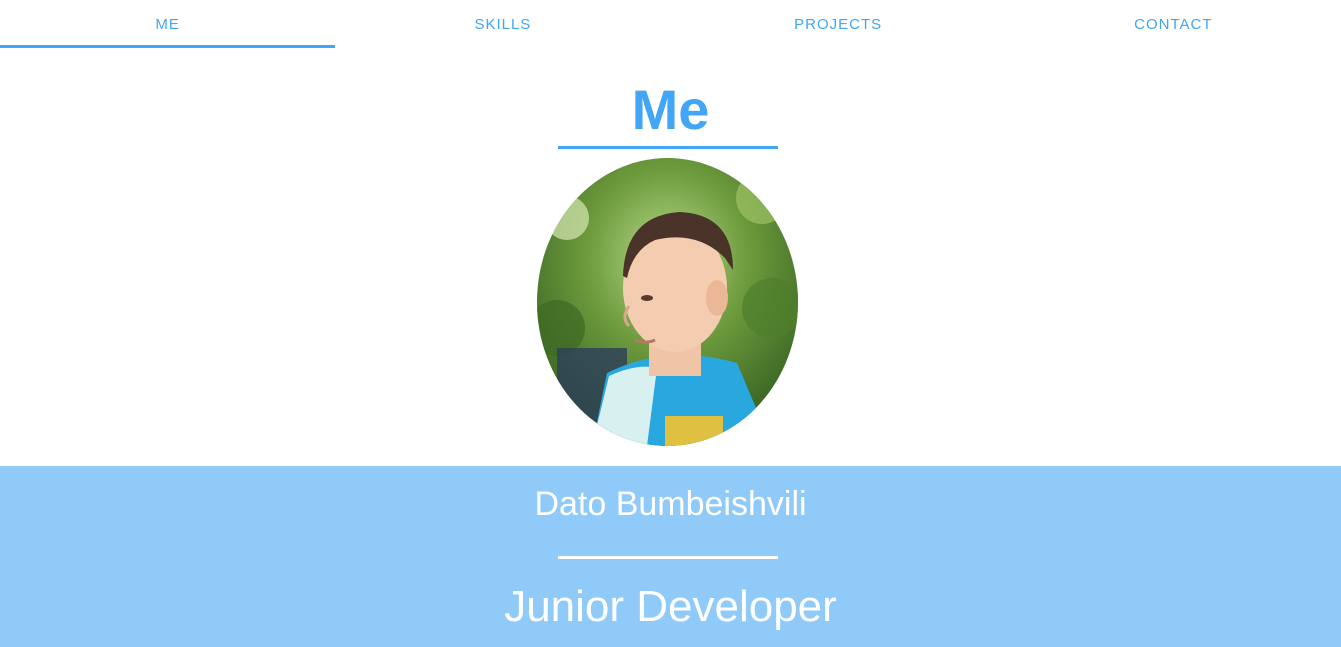 This screenshot has height=647, width=1341. I want to click on tab-label: SKILLS, so click(503, 24).